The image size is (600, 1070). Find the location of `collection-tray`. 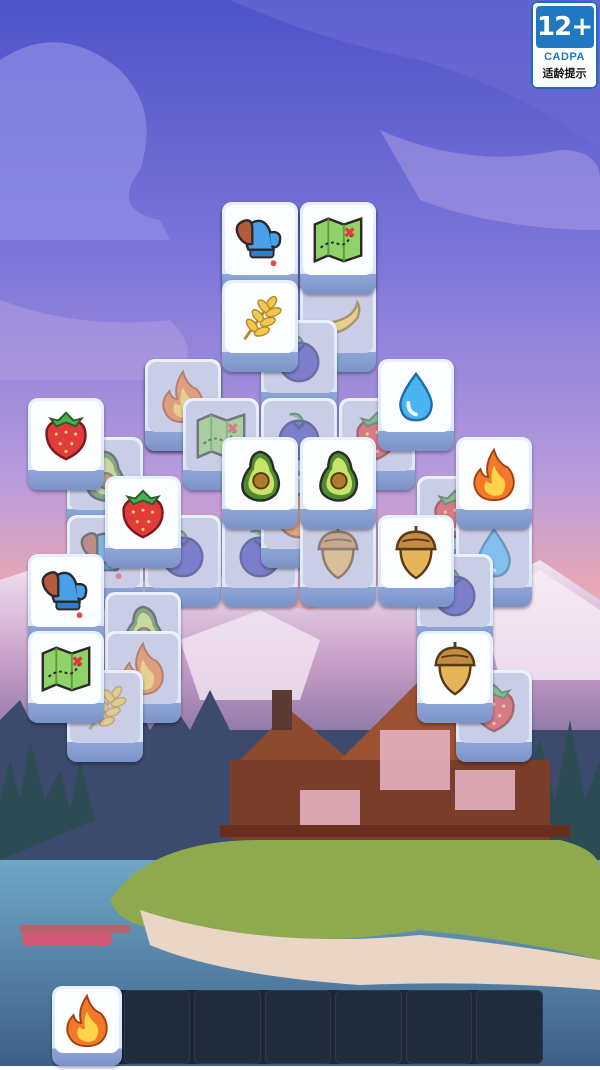

collection-tray is located at coordinates (298, 1026).